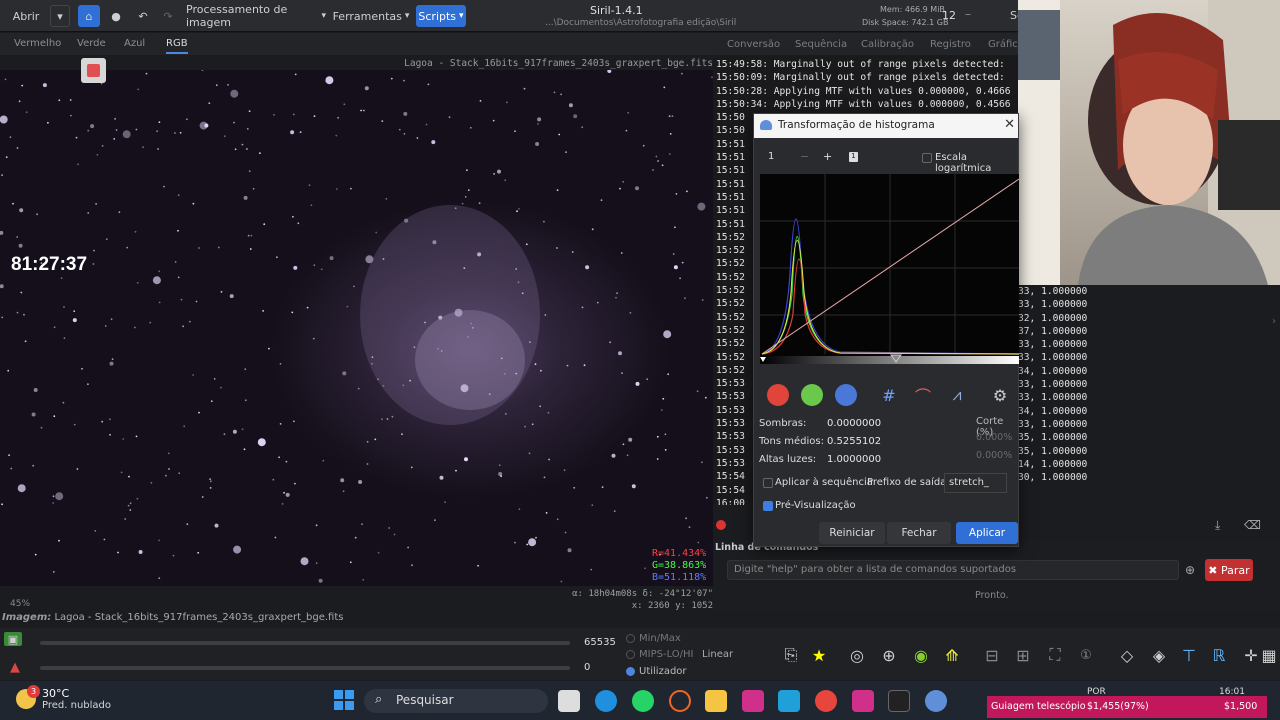 Image resolution: width=1280 pixels, height=720 pixels. Describe the element at coordinates (93, 70) in the screenshot. I see `stop-recording-button` at that location.